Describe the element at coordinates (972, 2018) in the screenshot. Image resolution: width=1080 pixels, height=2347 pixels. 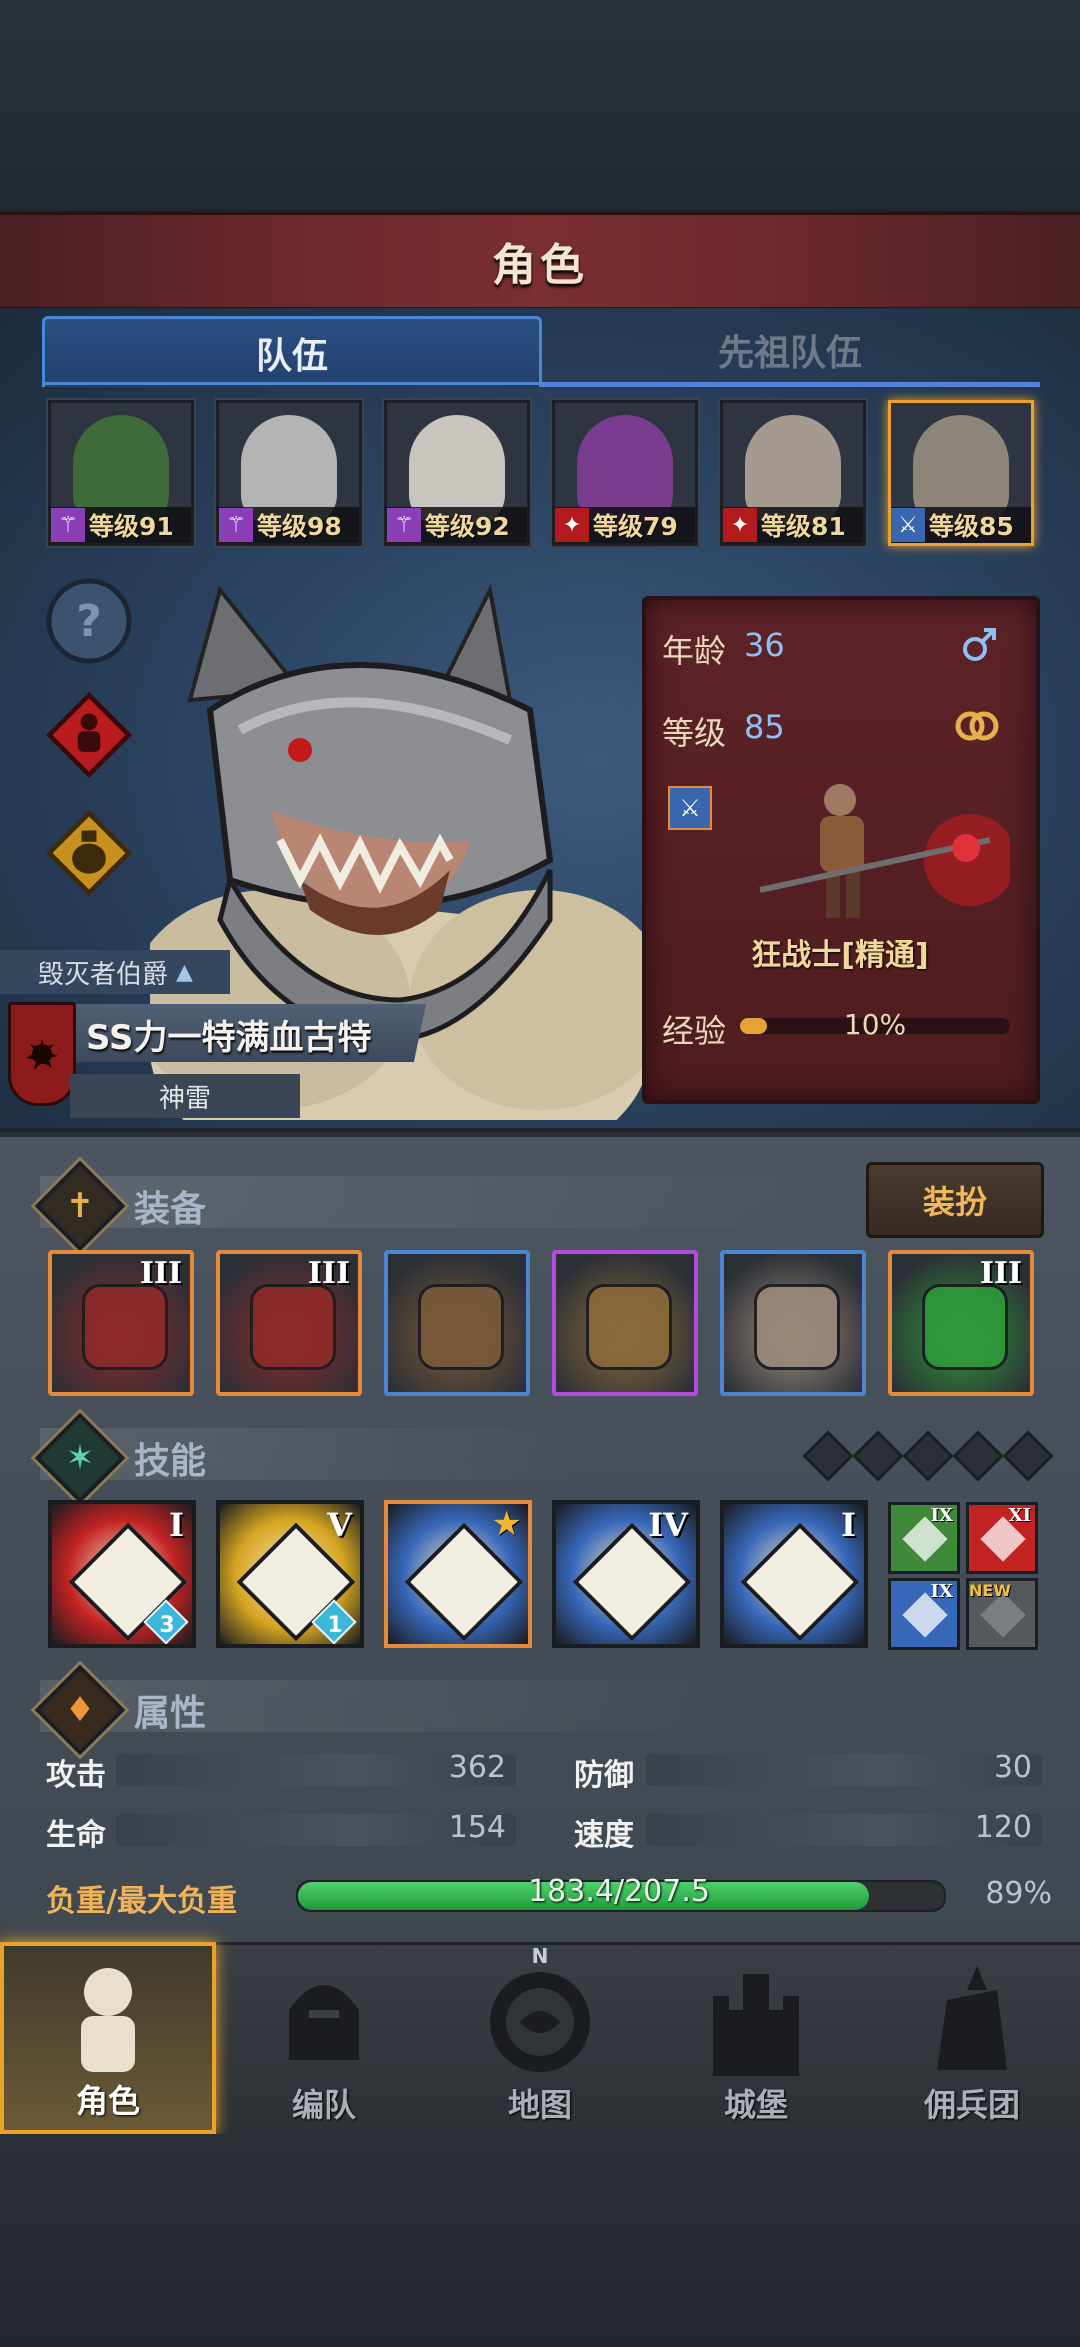
I see `mercenary-icon` at that location.